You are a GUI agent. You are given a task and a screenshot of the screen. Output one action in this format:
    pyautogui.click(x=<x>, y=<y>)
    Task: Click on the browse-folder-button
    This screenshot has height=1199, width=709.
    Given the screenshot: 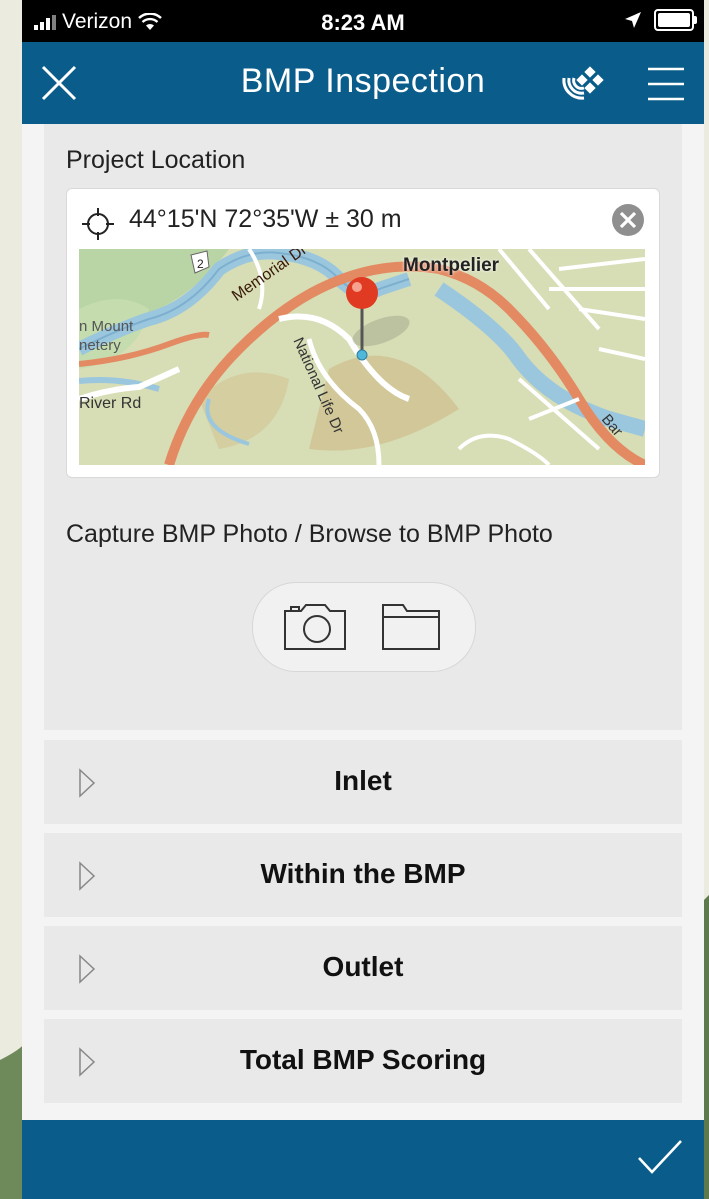 What is the action you would take?
    pyautogui.click(x=411, y=629)
    